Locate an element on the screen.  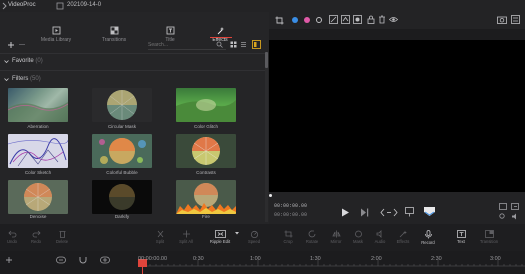
mirror-button: Mirror is located at coordinates (336, 237).